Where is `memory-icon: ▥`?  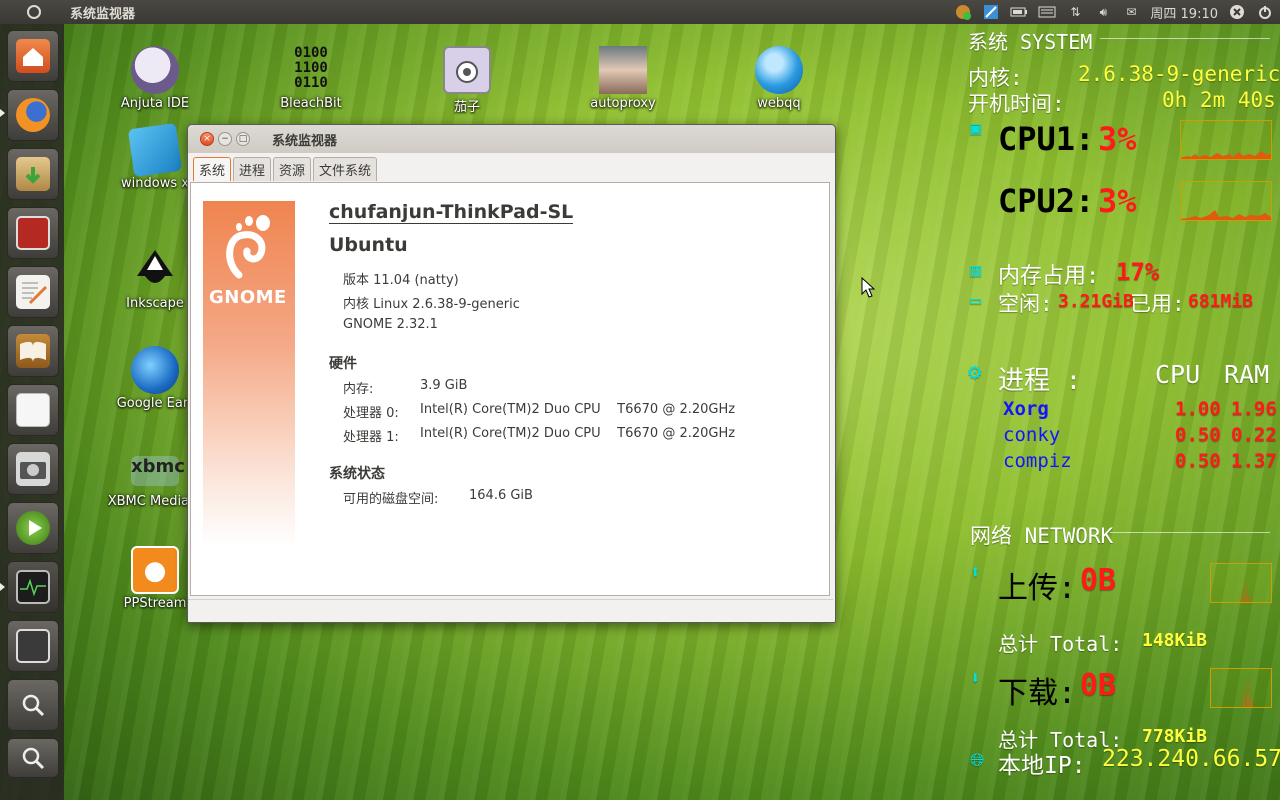 memory-icon: ▥ is located at coordinates (975, 270).